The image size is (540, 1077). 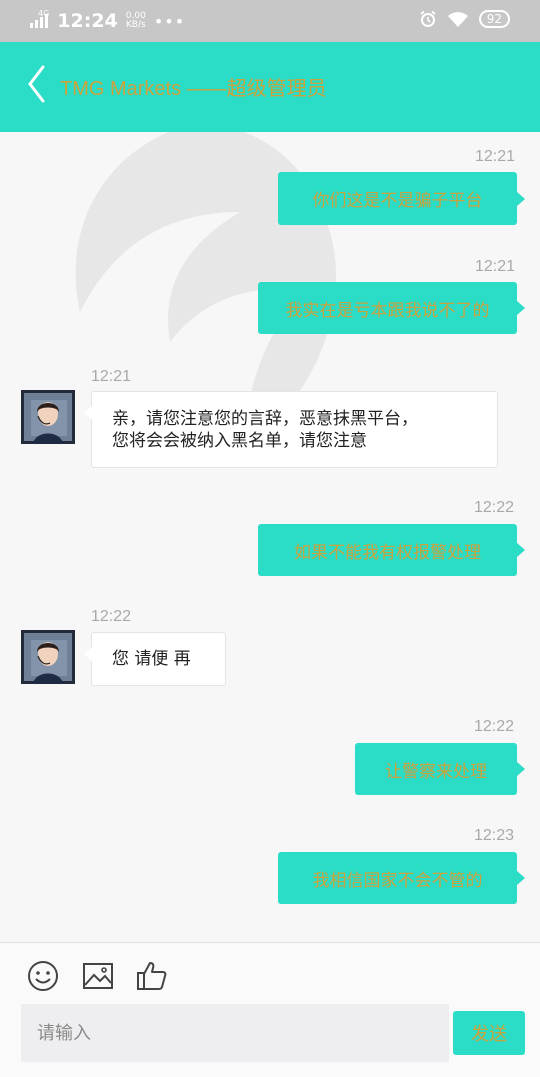 What do you see at coordinates (43, 976) in the screenshot?
I see `emoji-icon` at bounding box center [43, 976].